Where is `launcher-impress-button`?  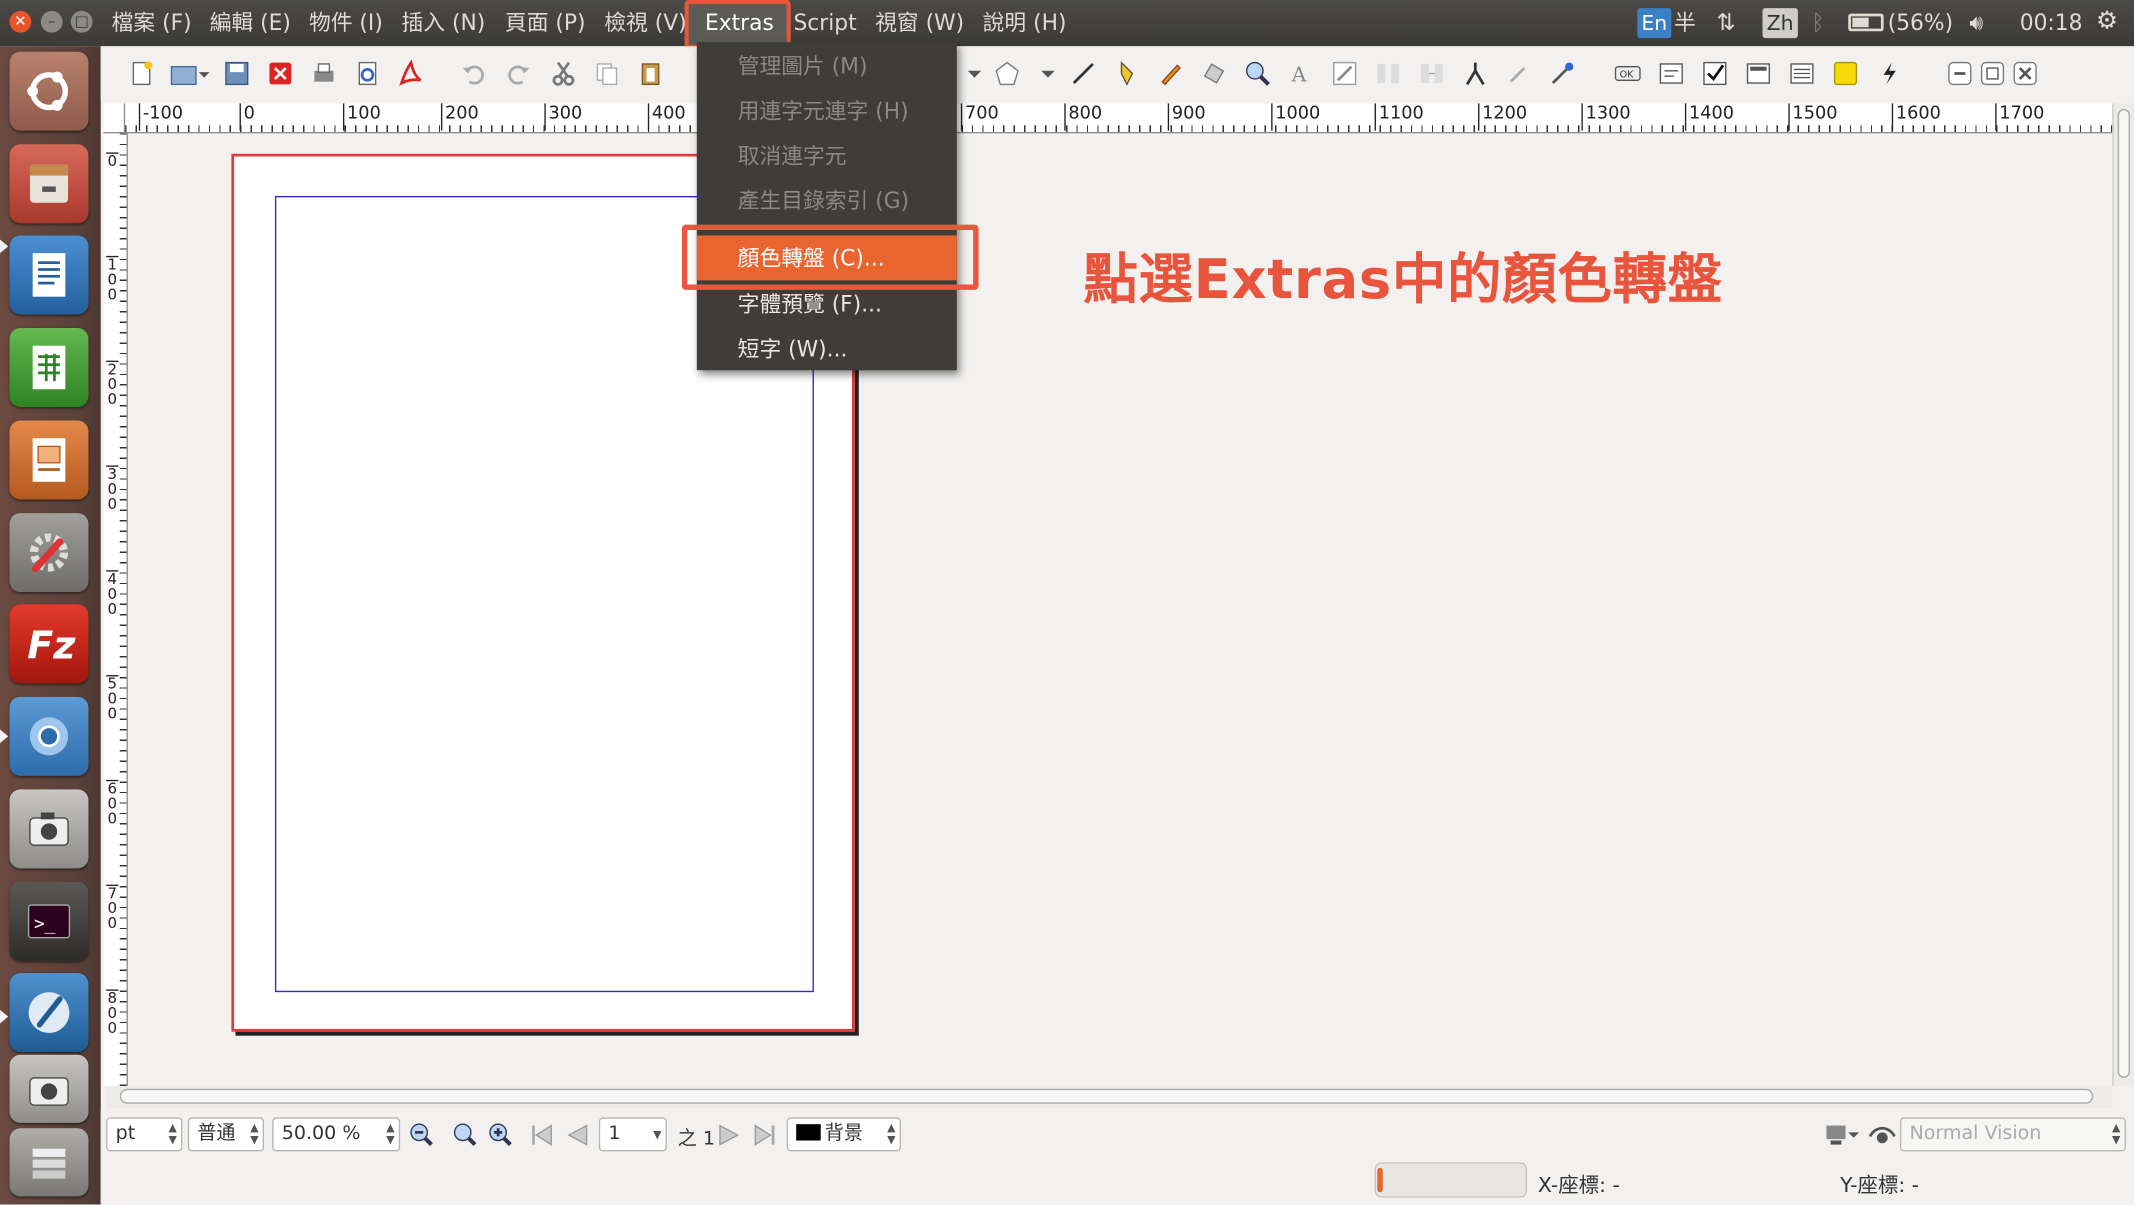
launcher-impress-button is located at coordinates (49, 460).